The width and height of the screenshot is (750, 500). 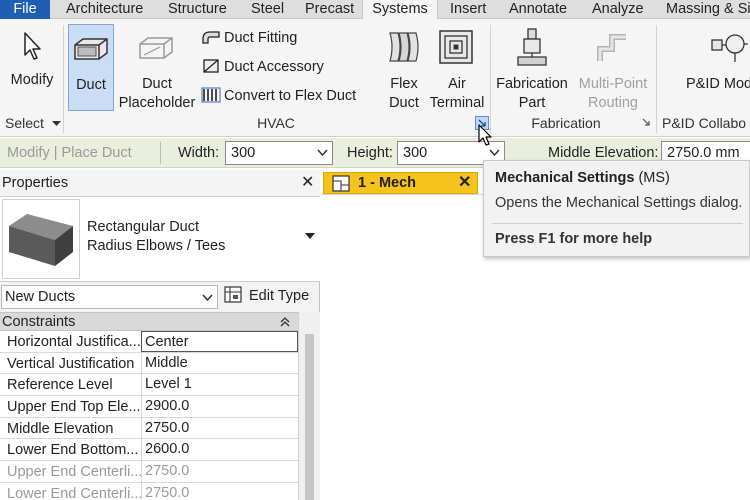 I want to click on tooltip-description: Opens the Mechanical Settings dialog., so click(x=619, y=203).